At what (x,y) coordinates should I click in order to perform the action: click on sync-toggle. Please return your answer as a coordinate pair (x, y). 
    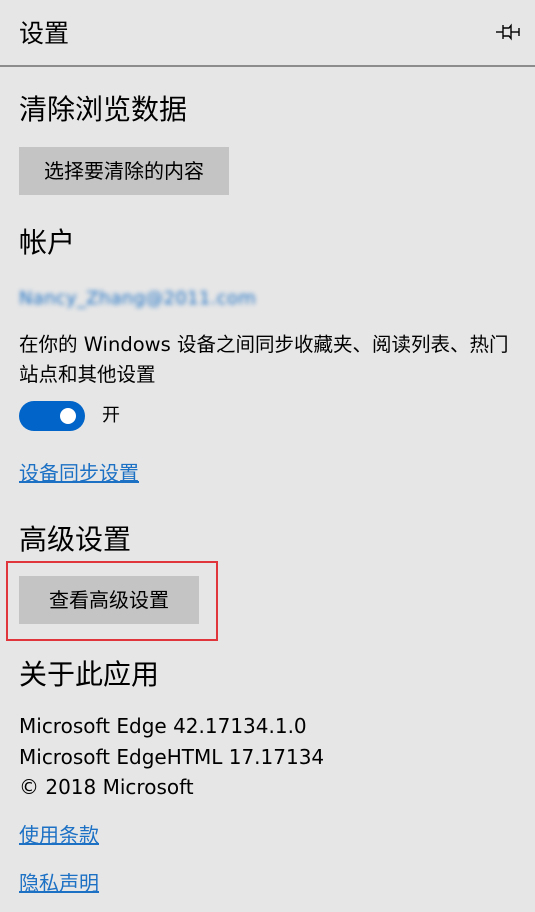
    Looking at the image, I should click on (52, 416).